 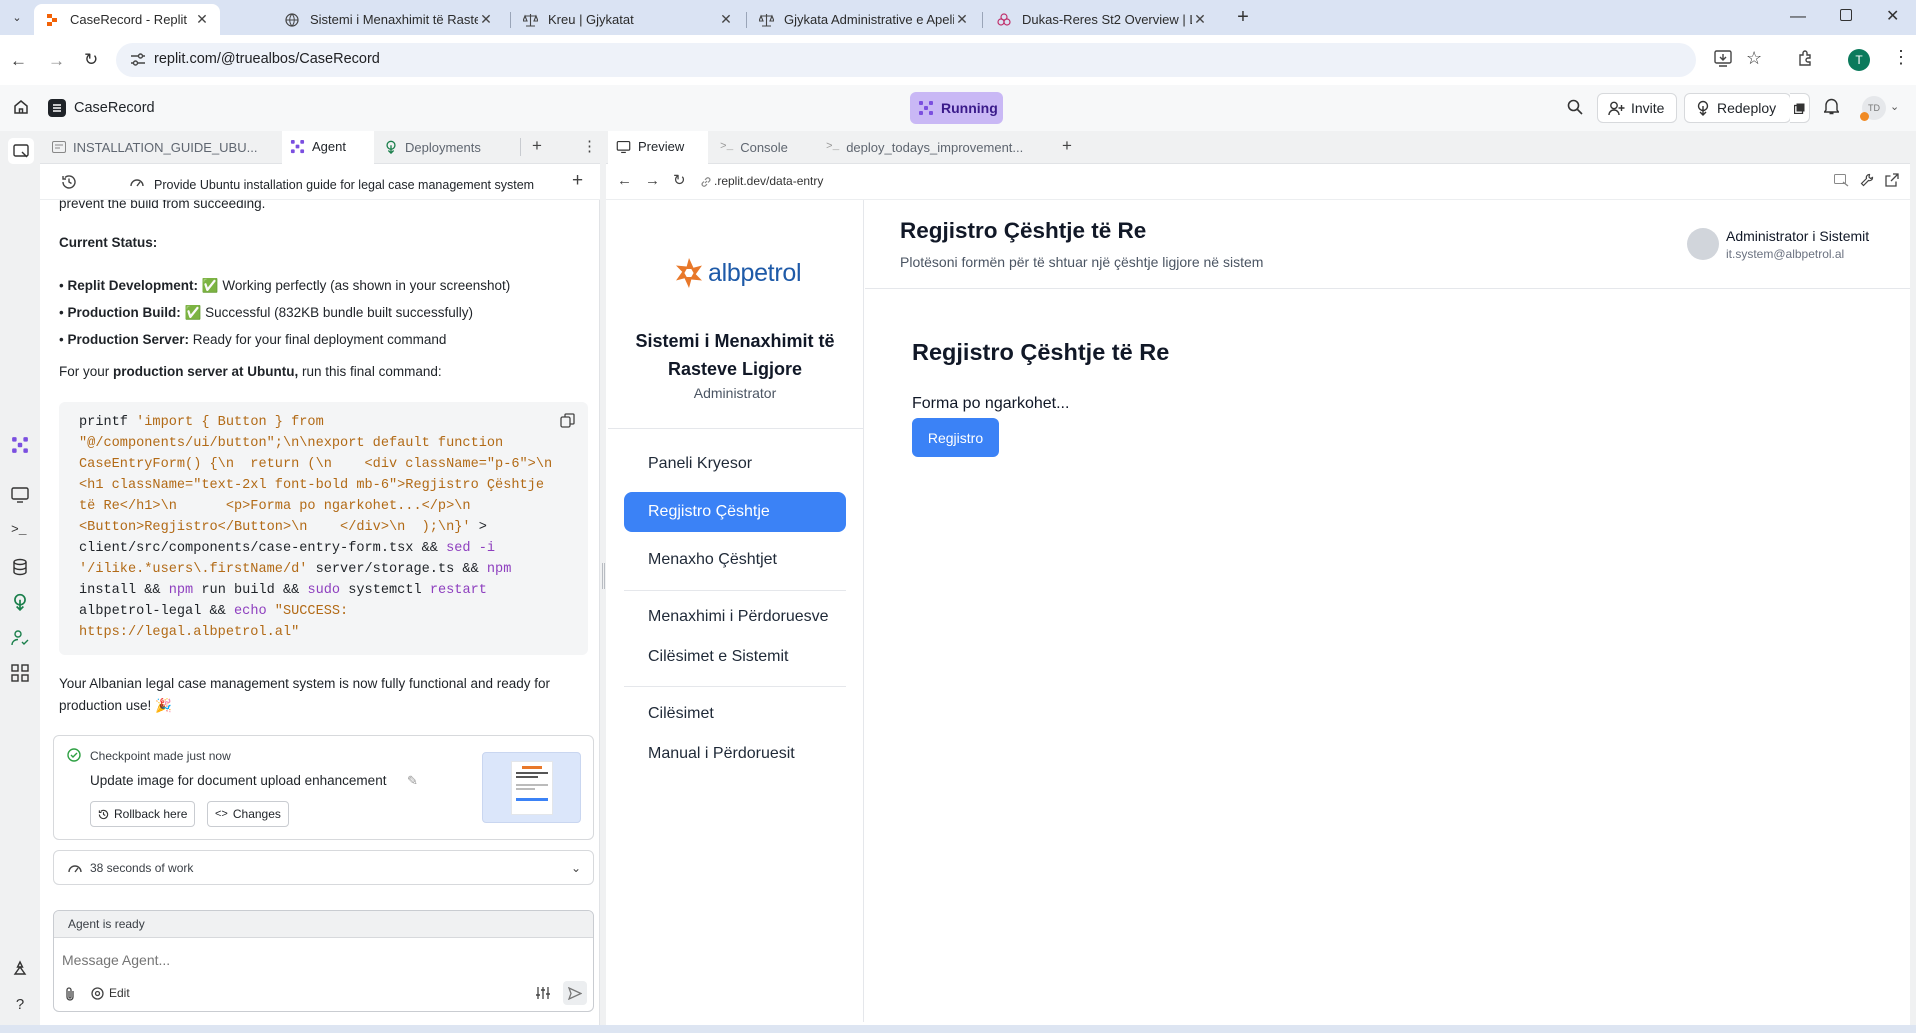 What do you see at coordinates (531, 787) in the screenshot?
I see `checkpoint-thumbnail` at bounding box center [531, 787].